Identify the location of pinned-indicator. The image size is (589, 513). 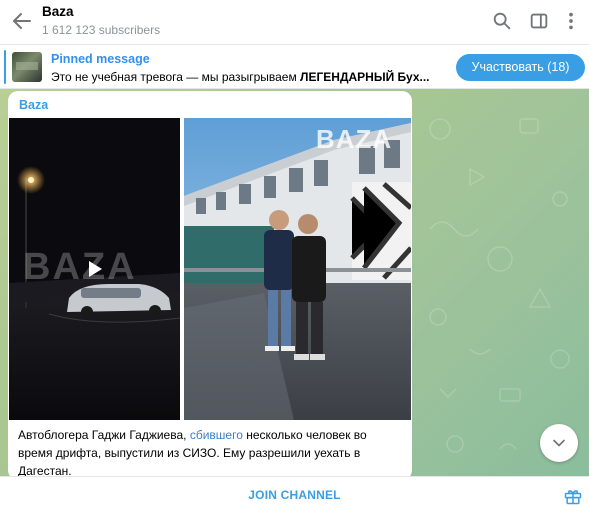
(5, 67).